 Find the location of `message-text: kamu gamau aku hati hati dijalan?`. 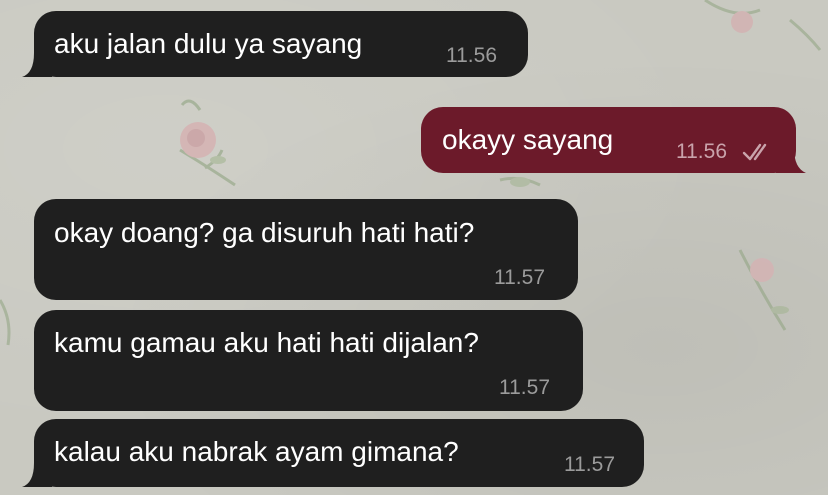

message-text: kamu gamau aku hati hati dijalan? is located at coordinates (266, 342).